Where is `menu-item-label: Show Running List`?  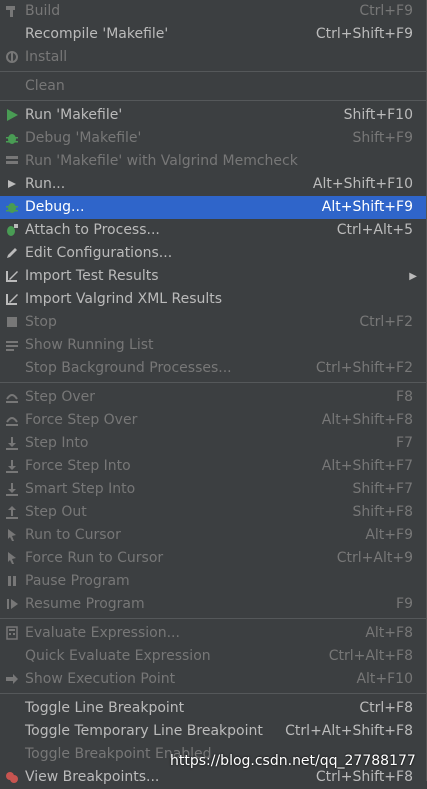 menu-item-label: Show Running List is located at coordinates (89, 345).